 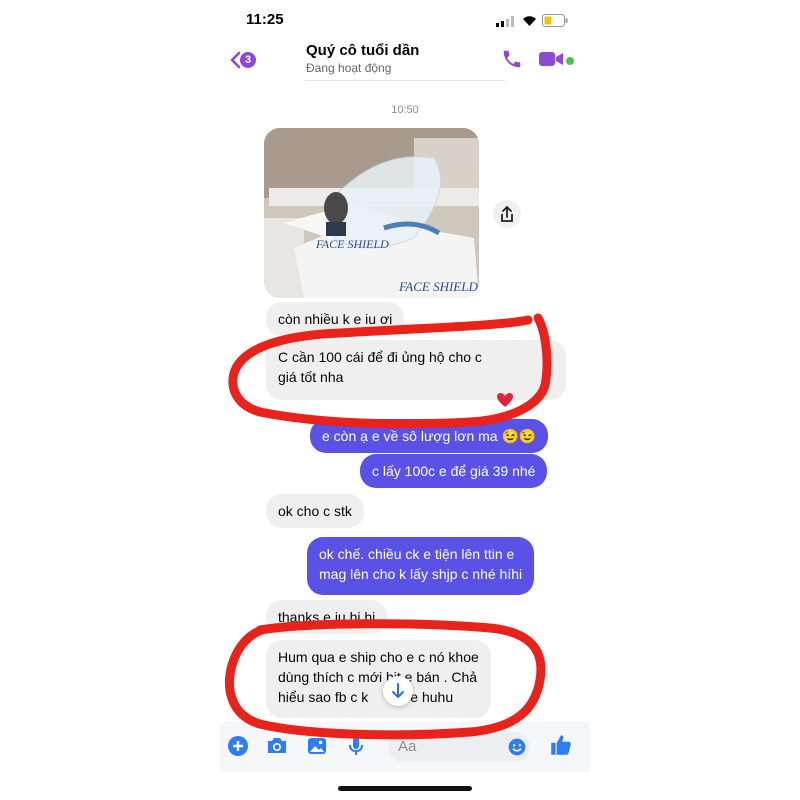 I want to click on message-bubble: thanks e iu hi hi, so click(x=327, y=617).